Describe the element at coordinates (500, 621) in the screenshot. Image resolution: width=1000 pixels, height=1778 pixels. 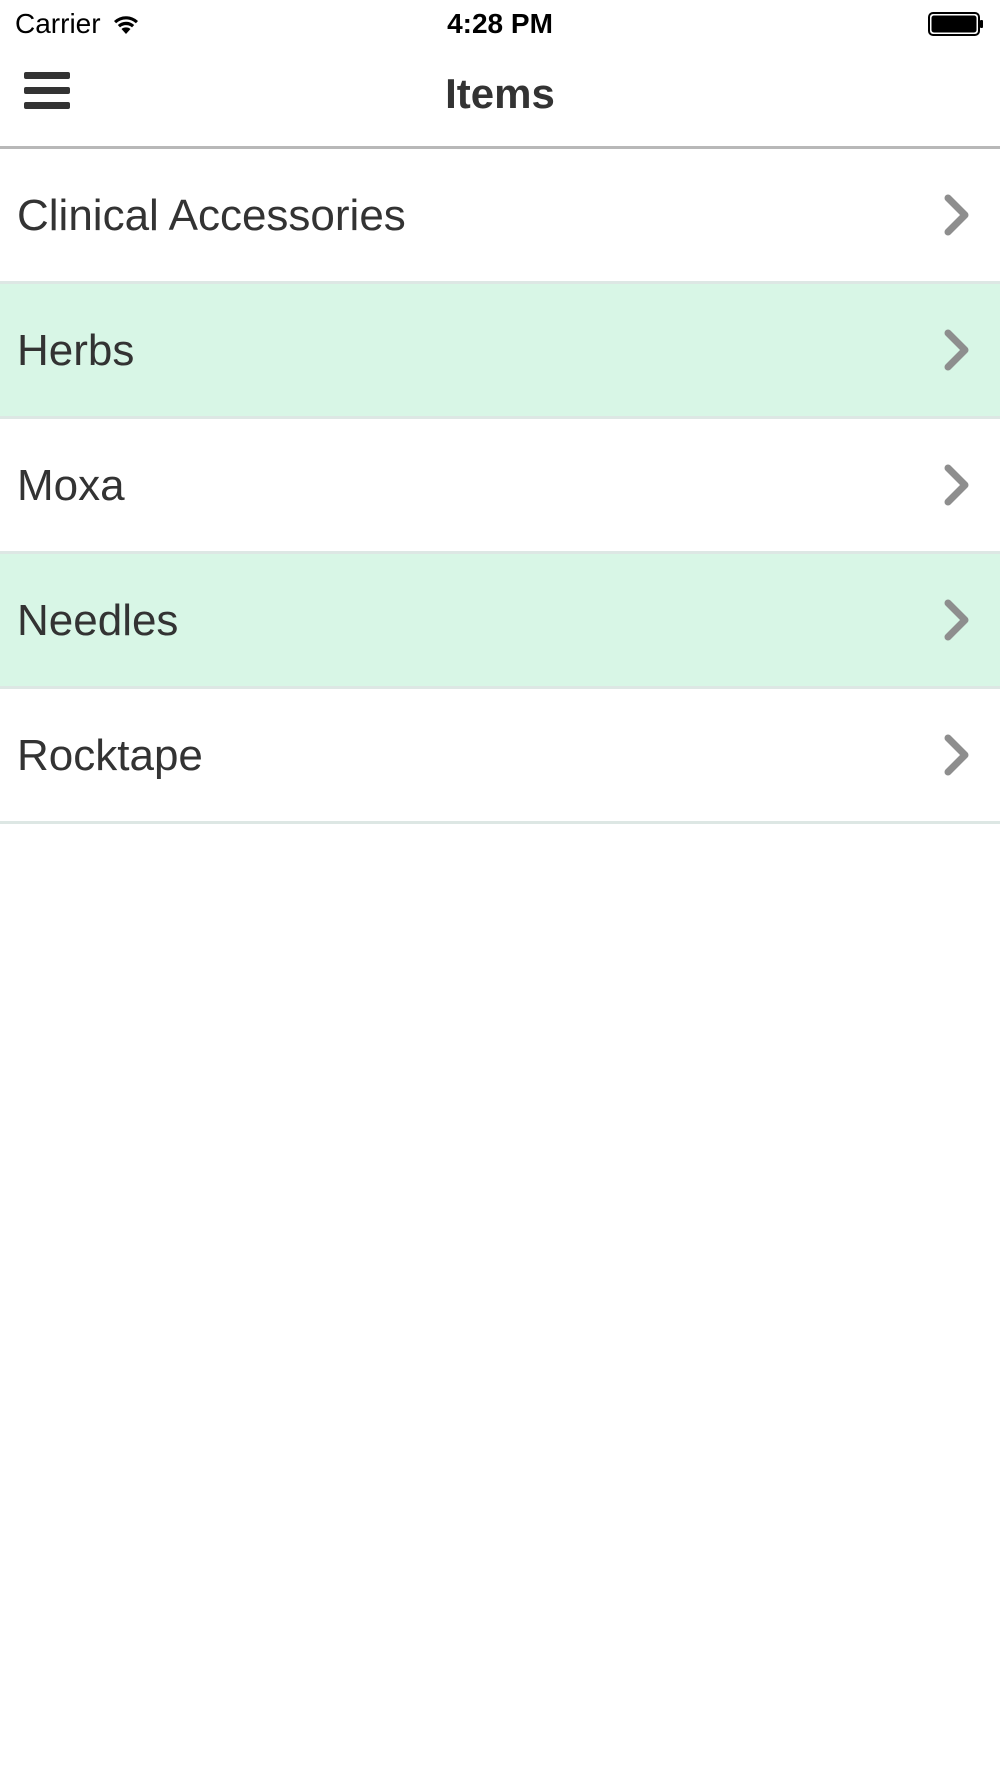
I see `list-item-needles: Needles` at that location.